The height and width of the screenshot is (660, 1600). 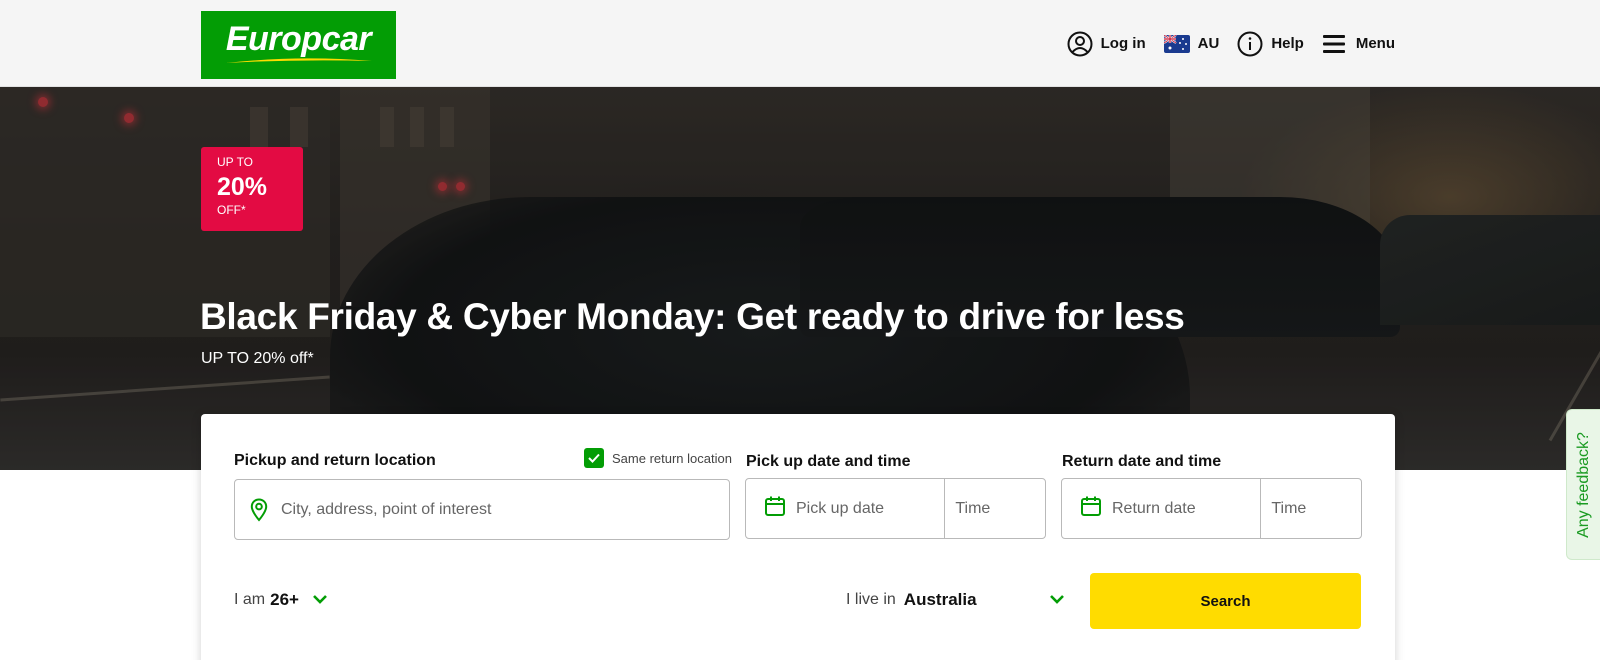 I want to click on pickup-date-input: Pick up date, so click(x=846, y=508).